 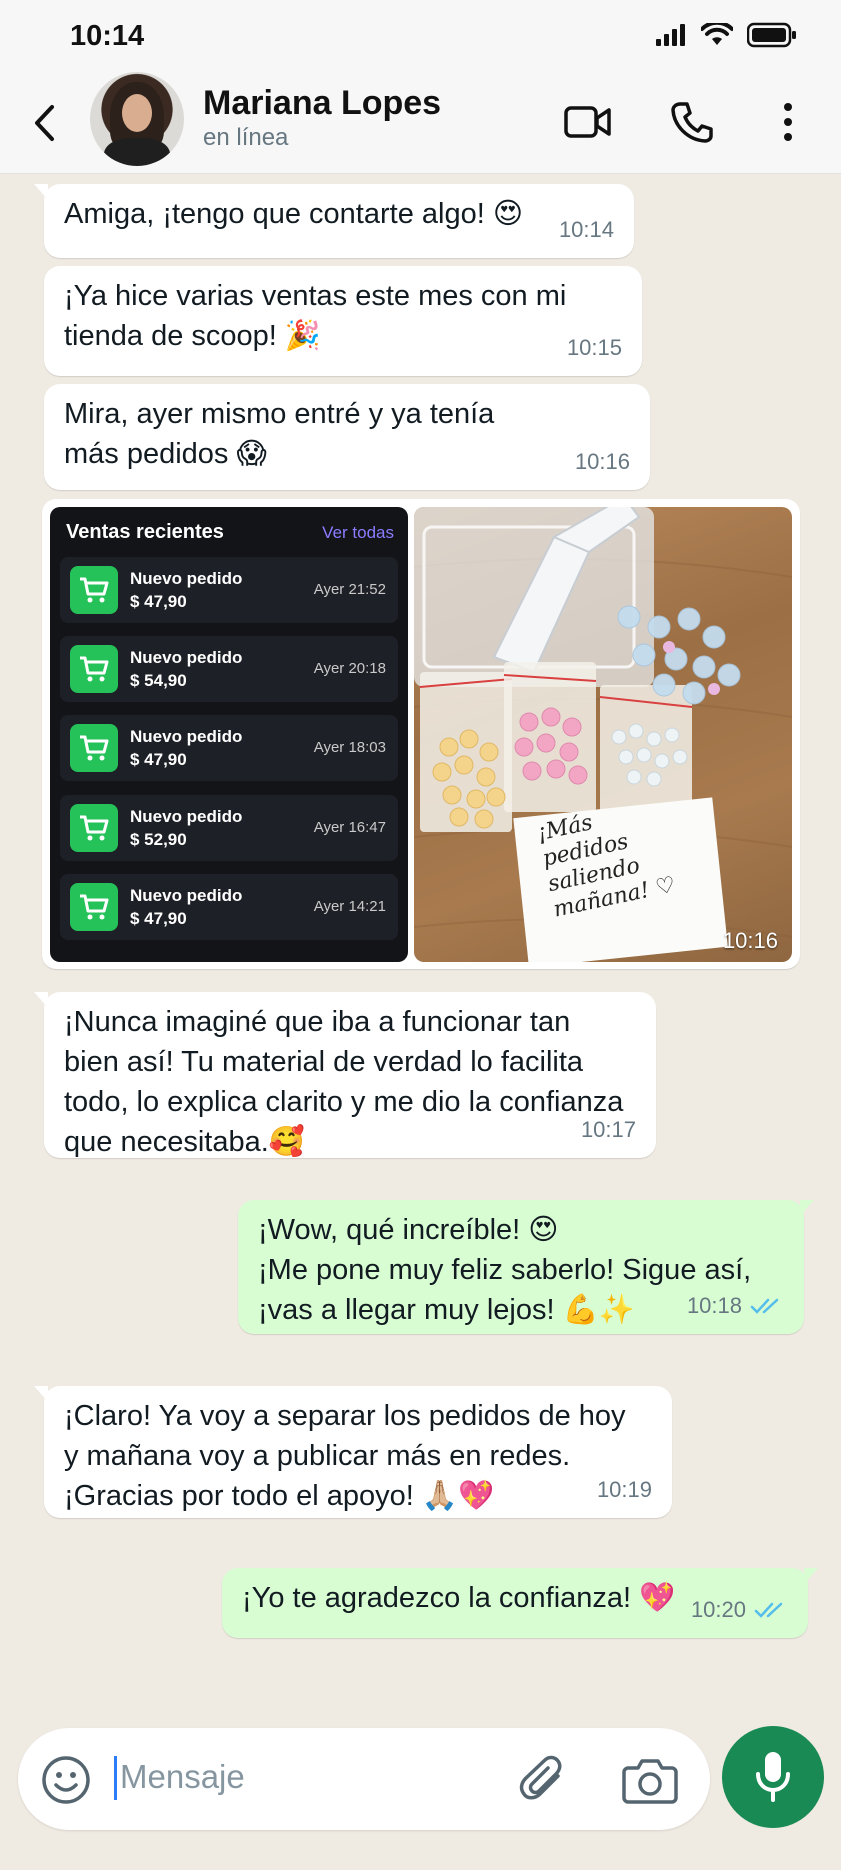 I want to click on status-icons, so click(x=726, y=35).